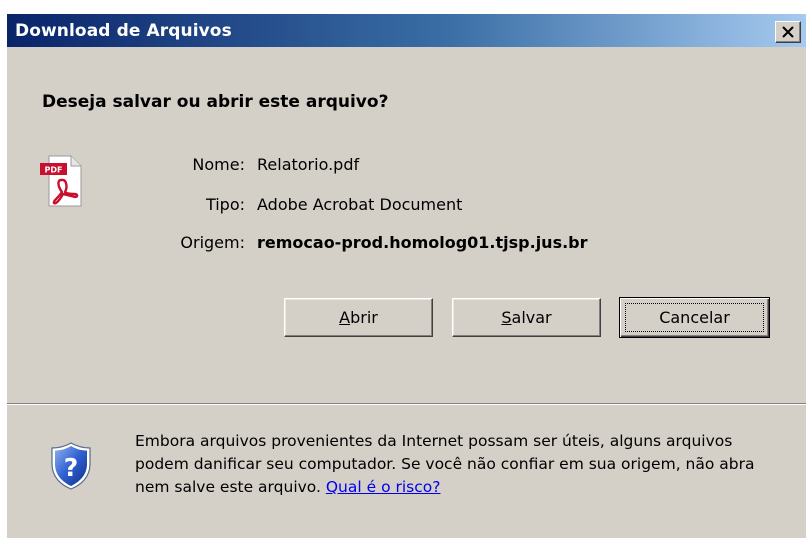  I want to click on separator-highlight, so click(406, 404).